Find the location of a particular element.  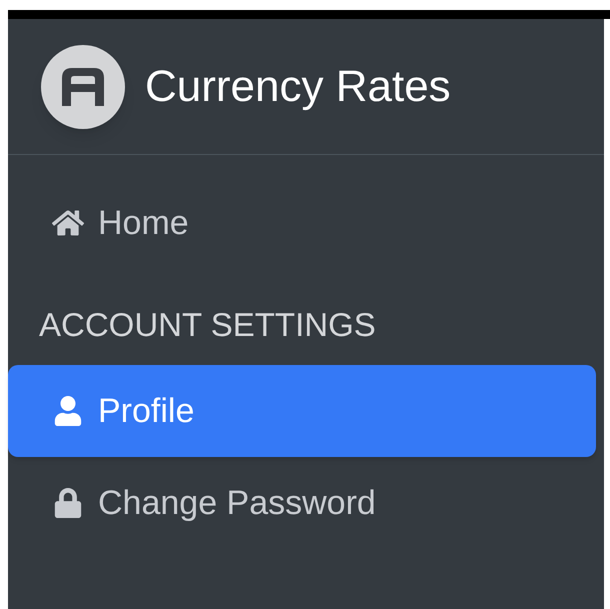

section-heading: ACCOUNT SETTINGS is located at coordinates (207, 325).